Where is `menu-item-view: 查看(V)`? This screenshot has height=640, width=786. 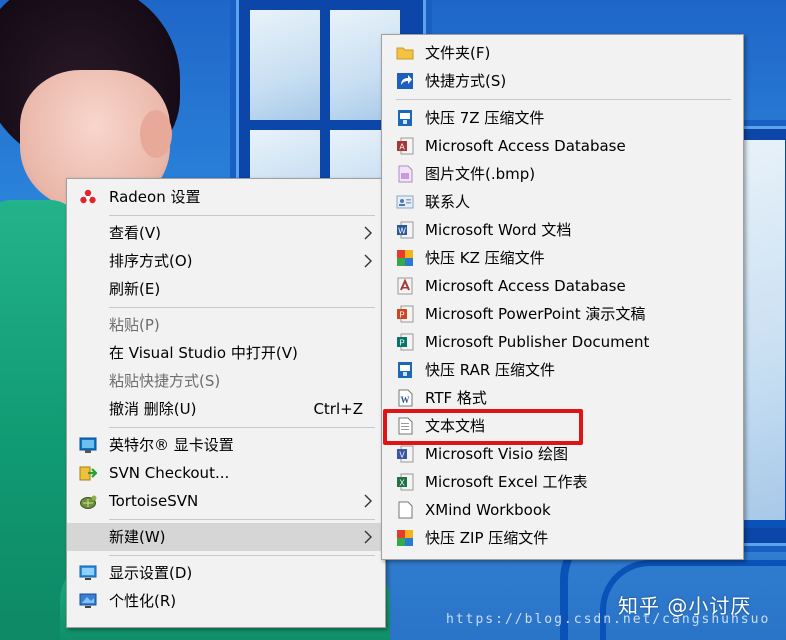
menu-item-view: 查看(V) is located at coordinates (226, 233).